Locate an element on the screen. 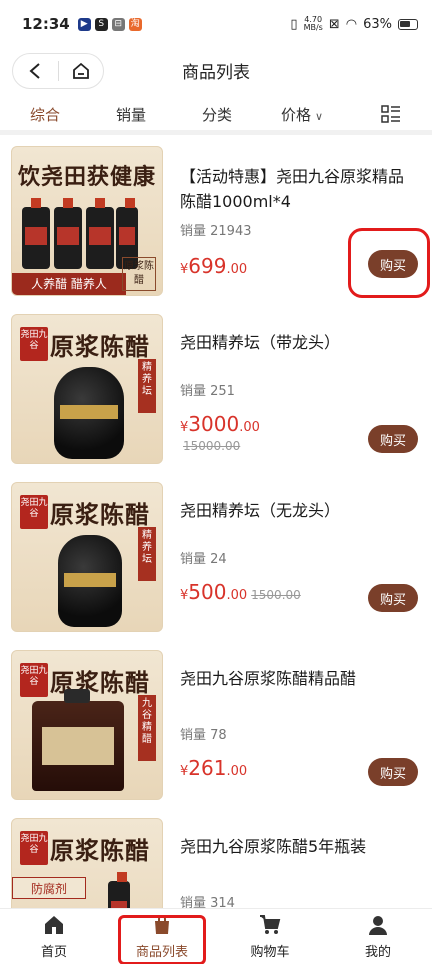  cart-icon is located at coordinates (270, 924).